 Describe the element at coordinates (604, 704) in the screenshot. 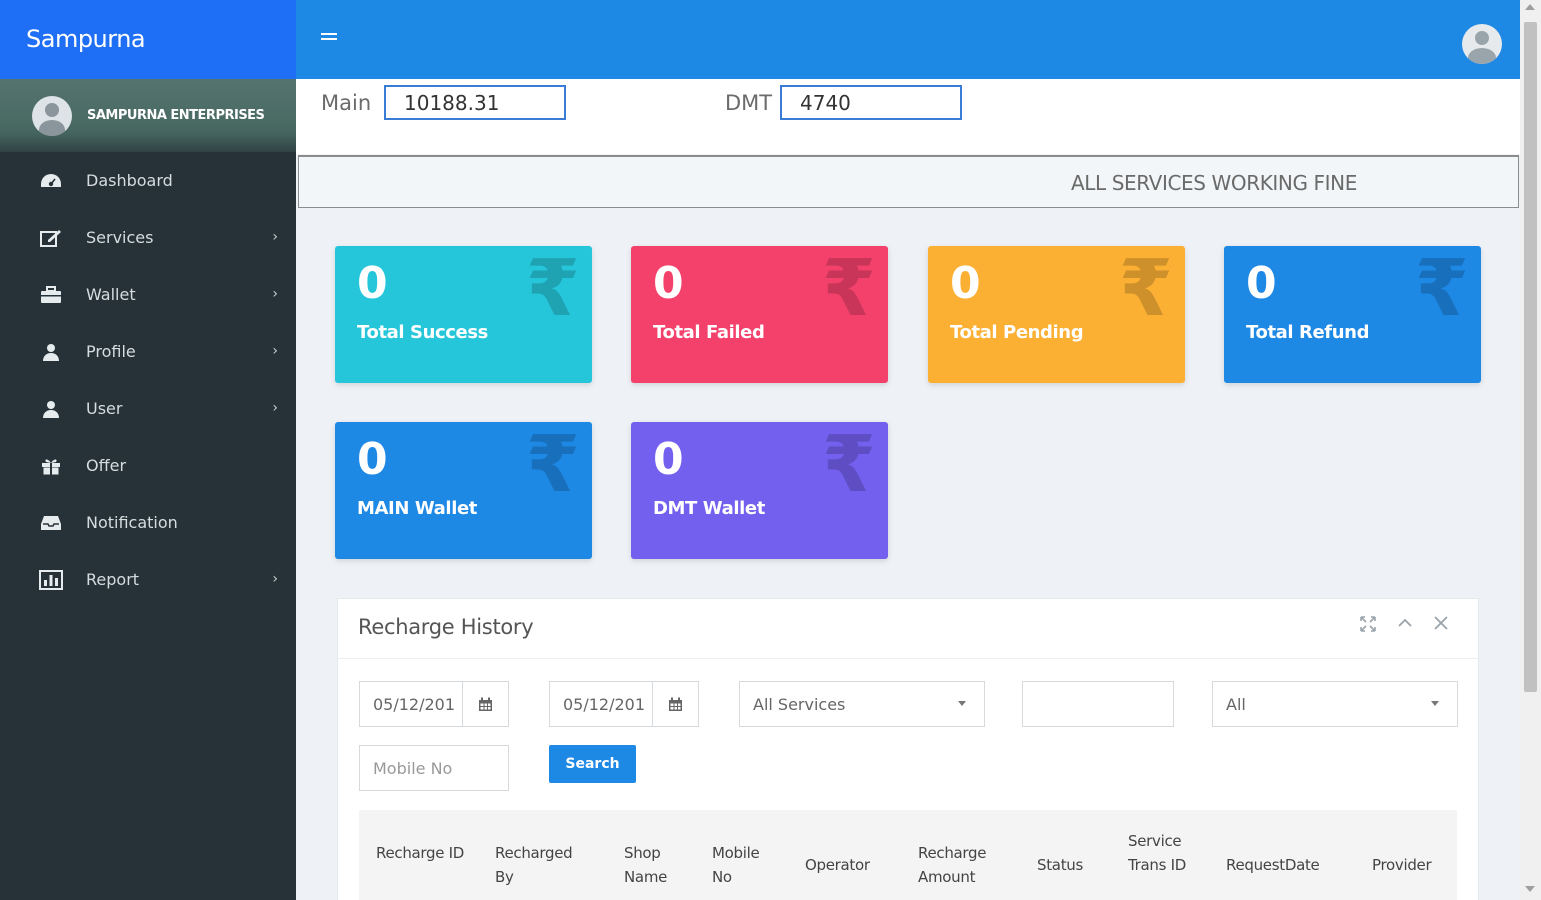

I see `to-date-value: 05/12/201` at that location.